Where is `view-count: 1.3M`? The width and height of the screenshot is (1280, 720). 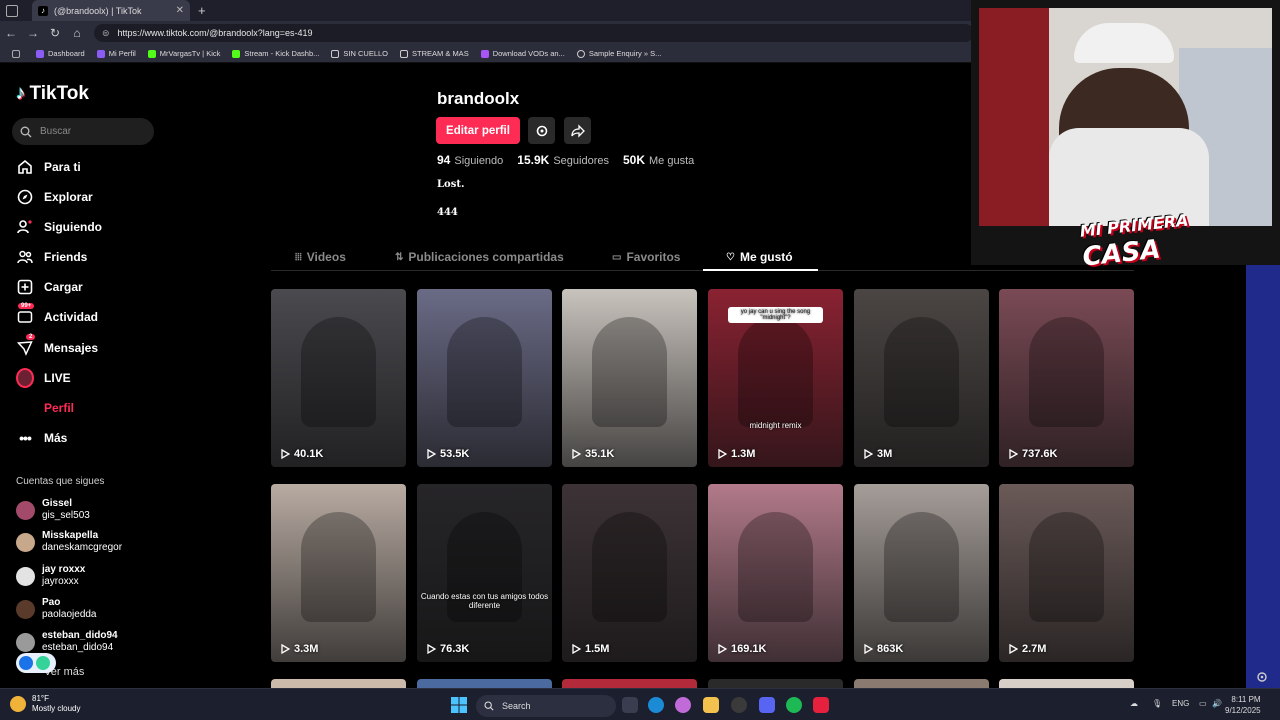
view-count: 1.3M is located at coordinates (736, 454).